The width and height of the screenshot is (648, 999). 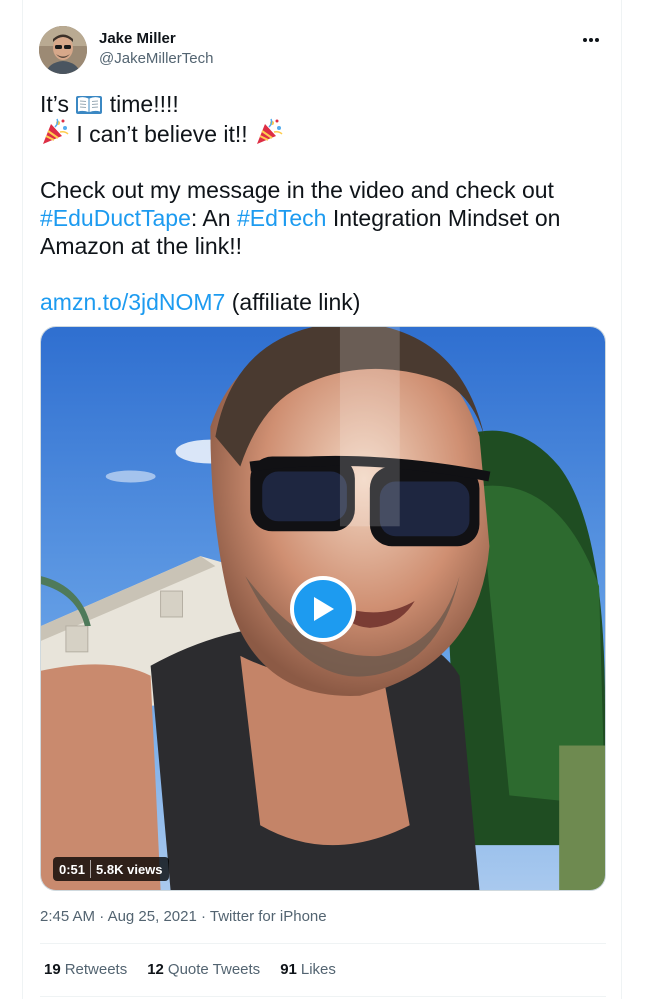 I want to click on play-icon, so click(x=324, y=609).